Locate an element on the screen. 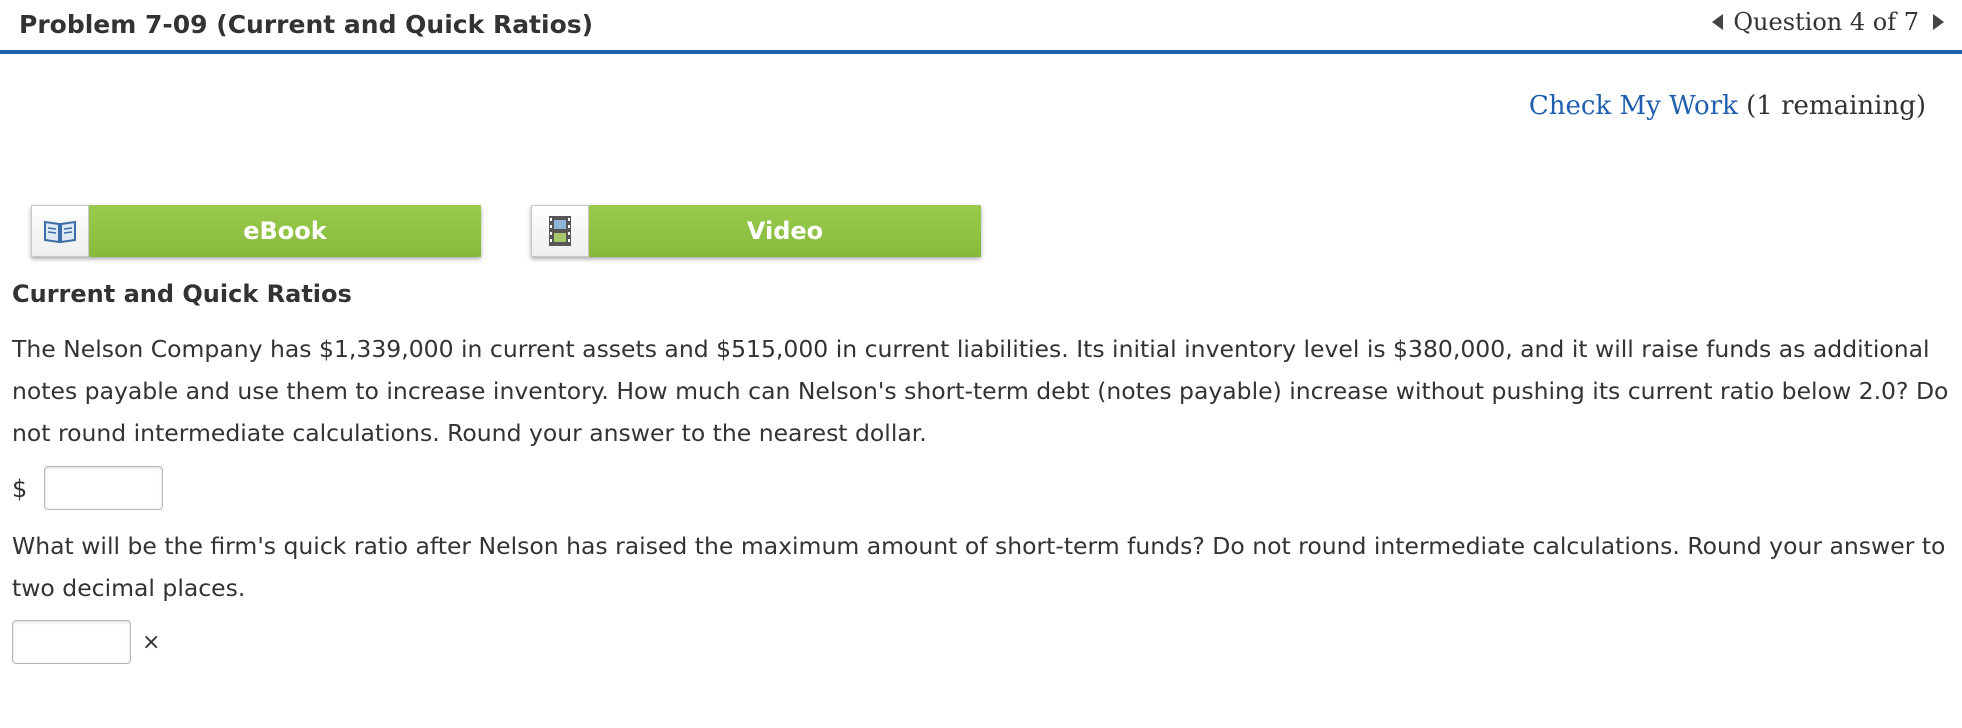 This screenshot has width=1962, height=728. remaining-attempts: (1 remaining) is located at coordinates (1836, 106).